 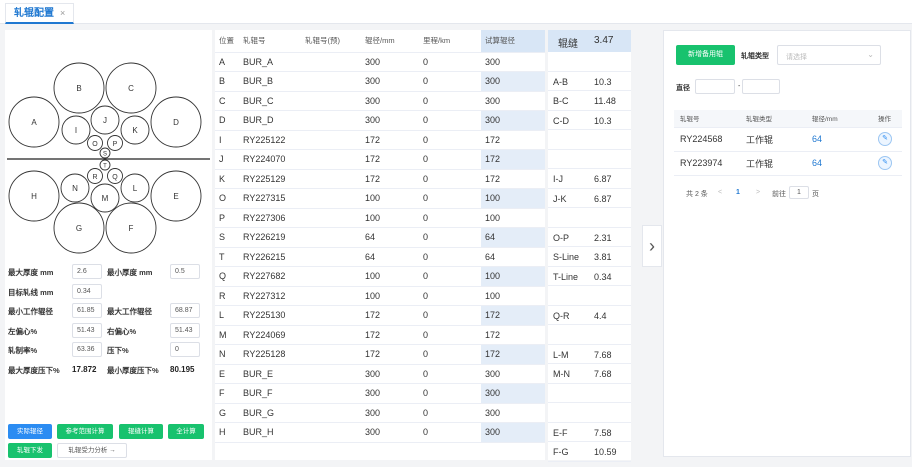 What do you see at coordinates (380, 413) in the screenshot?
I see `table-row: G BUR_G 300 0 300` at bounding box center [380, 413].